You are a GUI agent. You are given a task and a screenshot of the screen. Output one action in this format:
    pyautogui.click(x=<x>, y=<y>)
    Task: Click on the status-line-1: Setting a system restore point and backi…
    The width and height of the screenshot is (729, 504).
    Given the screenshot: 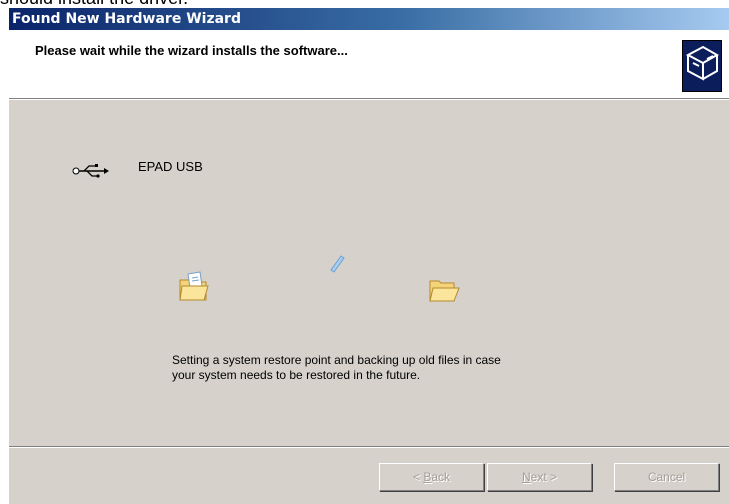 What is the action you would take?
    pyautogui.click(x=336, y=360)
    